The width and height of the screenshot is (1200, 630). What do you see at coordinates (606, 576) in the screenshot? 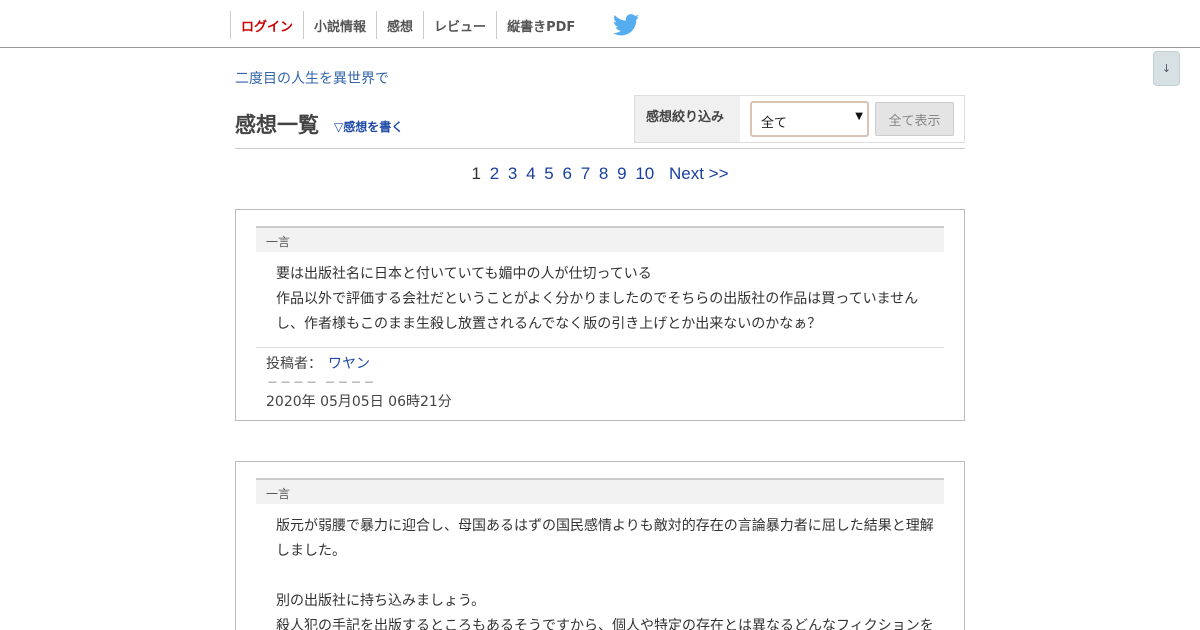
I see `comment-blank-line` at bounding box center [606, 576].